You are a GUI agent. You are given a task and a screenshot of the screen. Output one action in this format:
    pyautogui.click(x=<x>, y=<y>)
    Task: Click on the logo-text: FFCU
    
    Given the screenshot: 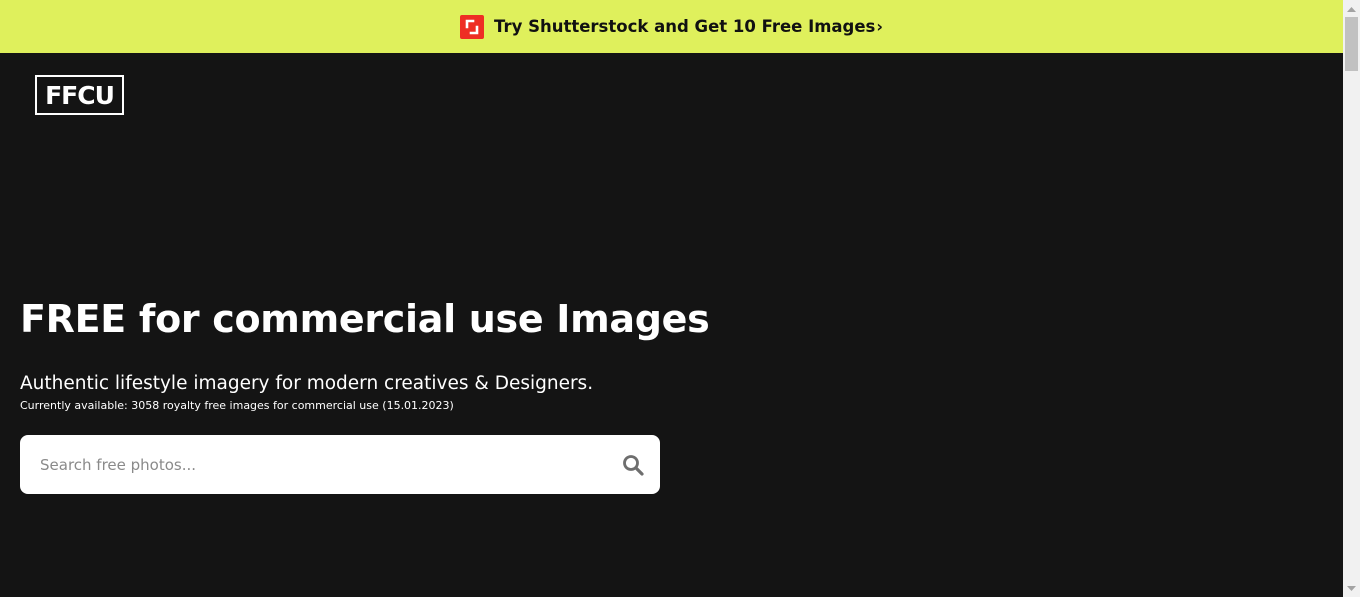 What is the action you would take?
    pyautogui.click(x=80, y=95)
    